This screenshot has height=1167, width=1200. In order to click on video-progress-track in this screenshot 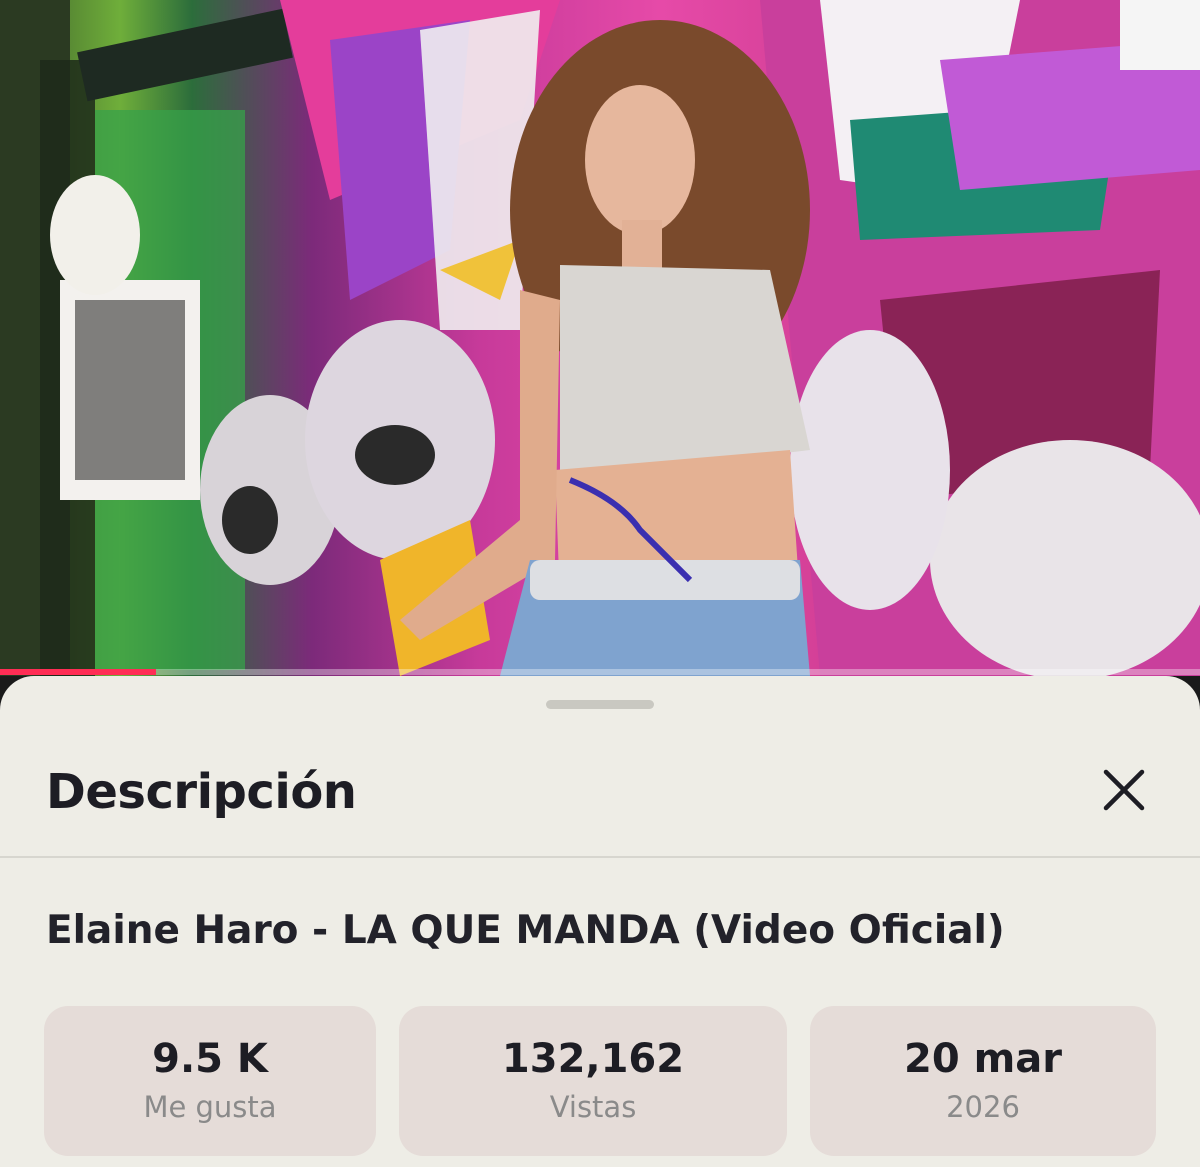, I will do `click(600, 672)`.